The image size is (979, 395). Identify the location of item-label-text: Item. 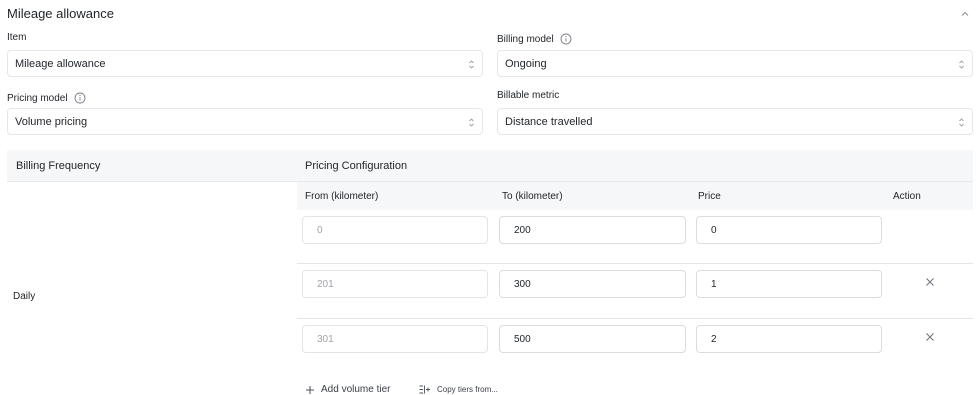
(17, 37).